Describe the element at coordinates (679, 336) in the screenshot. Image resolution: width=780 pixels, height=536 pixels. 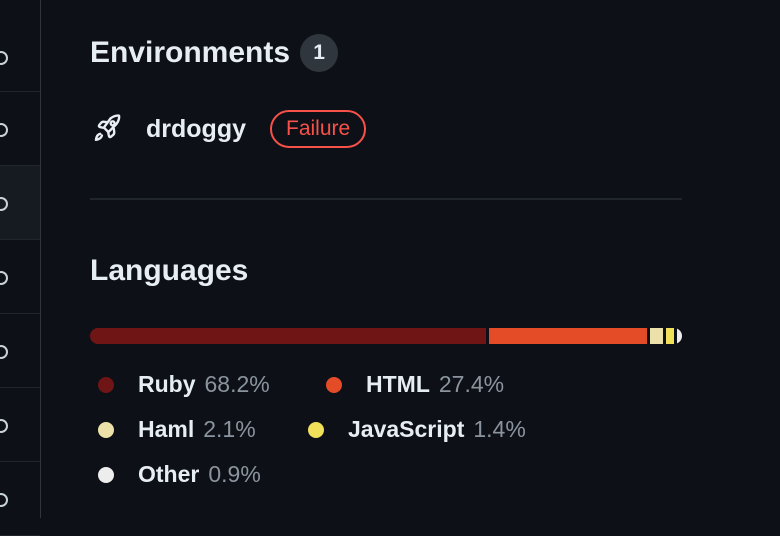
I see `language-segment-other` at that location.